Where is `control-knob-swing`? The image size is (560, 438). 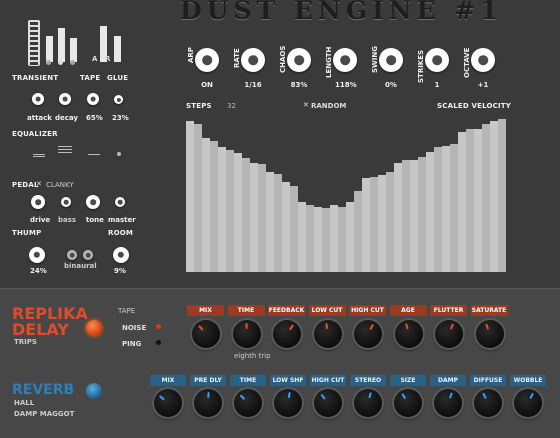 control-knob-swing is located at coordinates (391, 60).